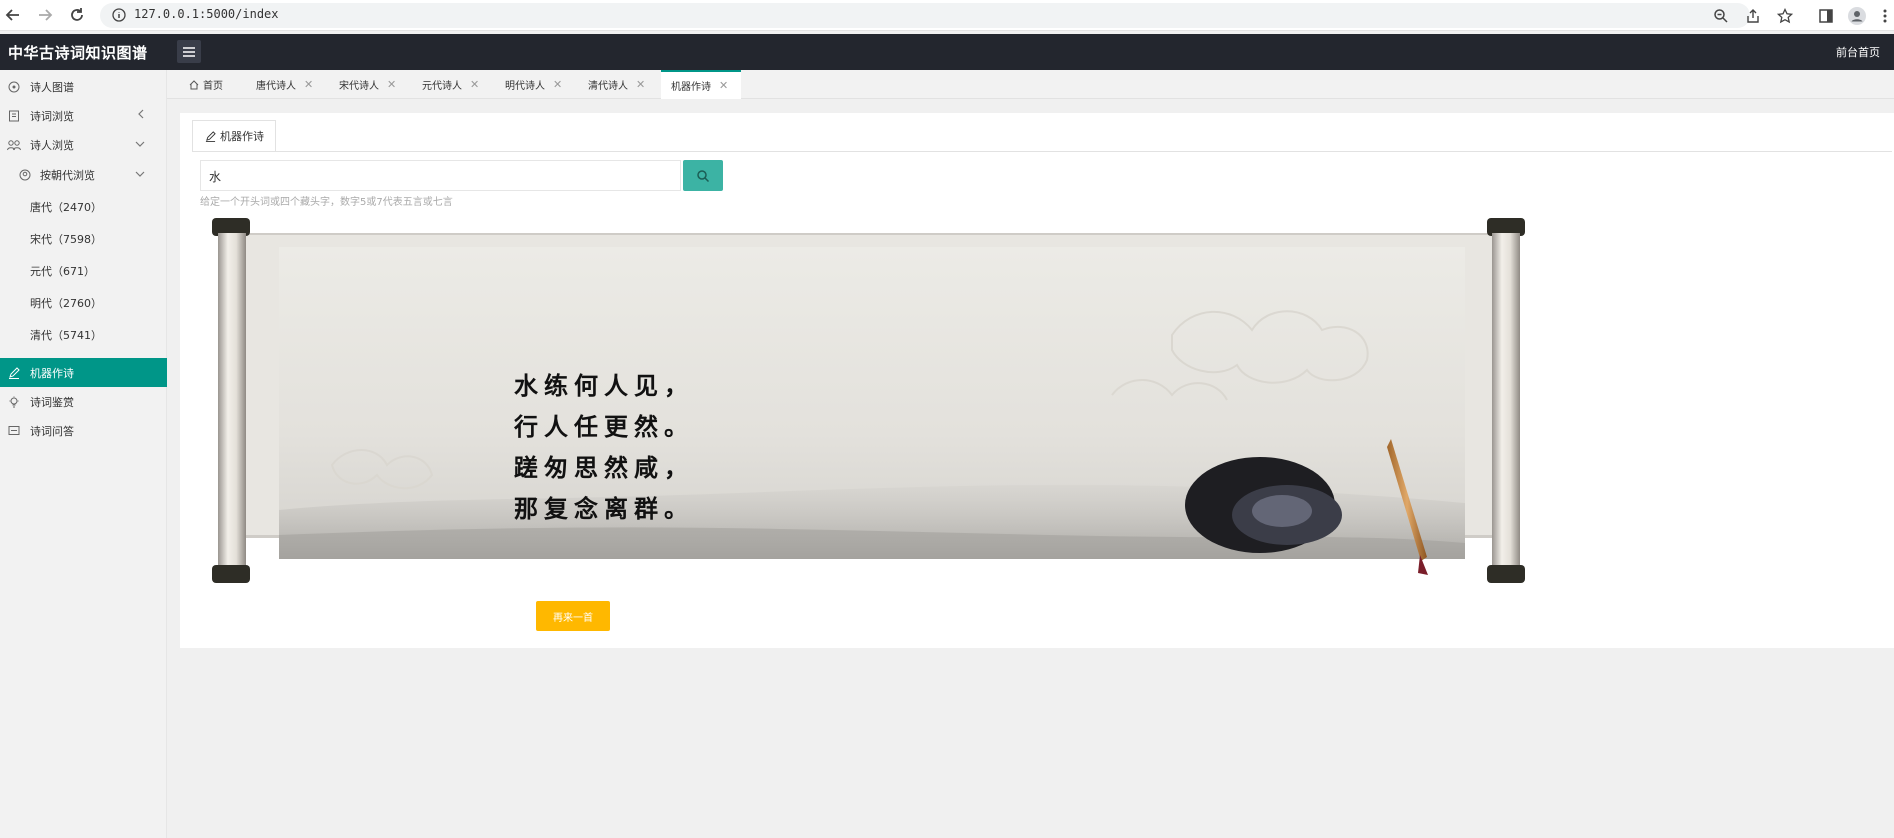 This screenshot has height=838, width=1894. I want to click on sidebar-item-label: 唐代（2470）, so click(66, 207).